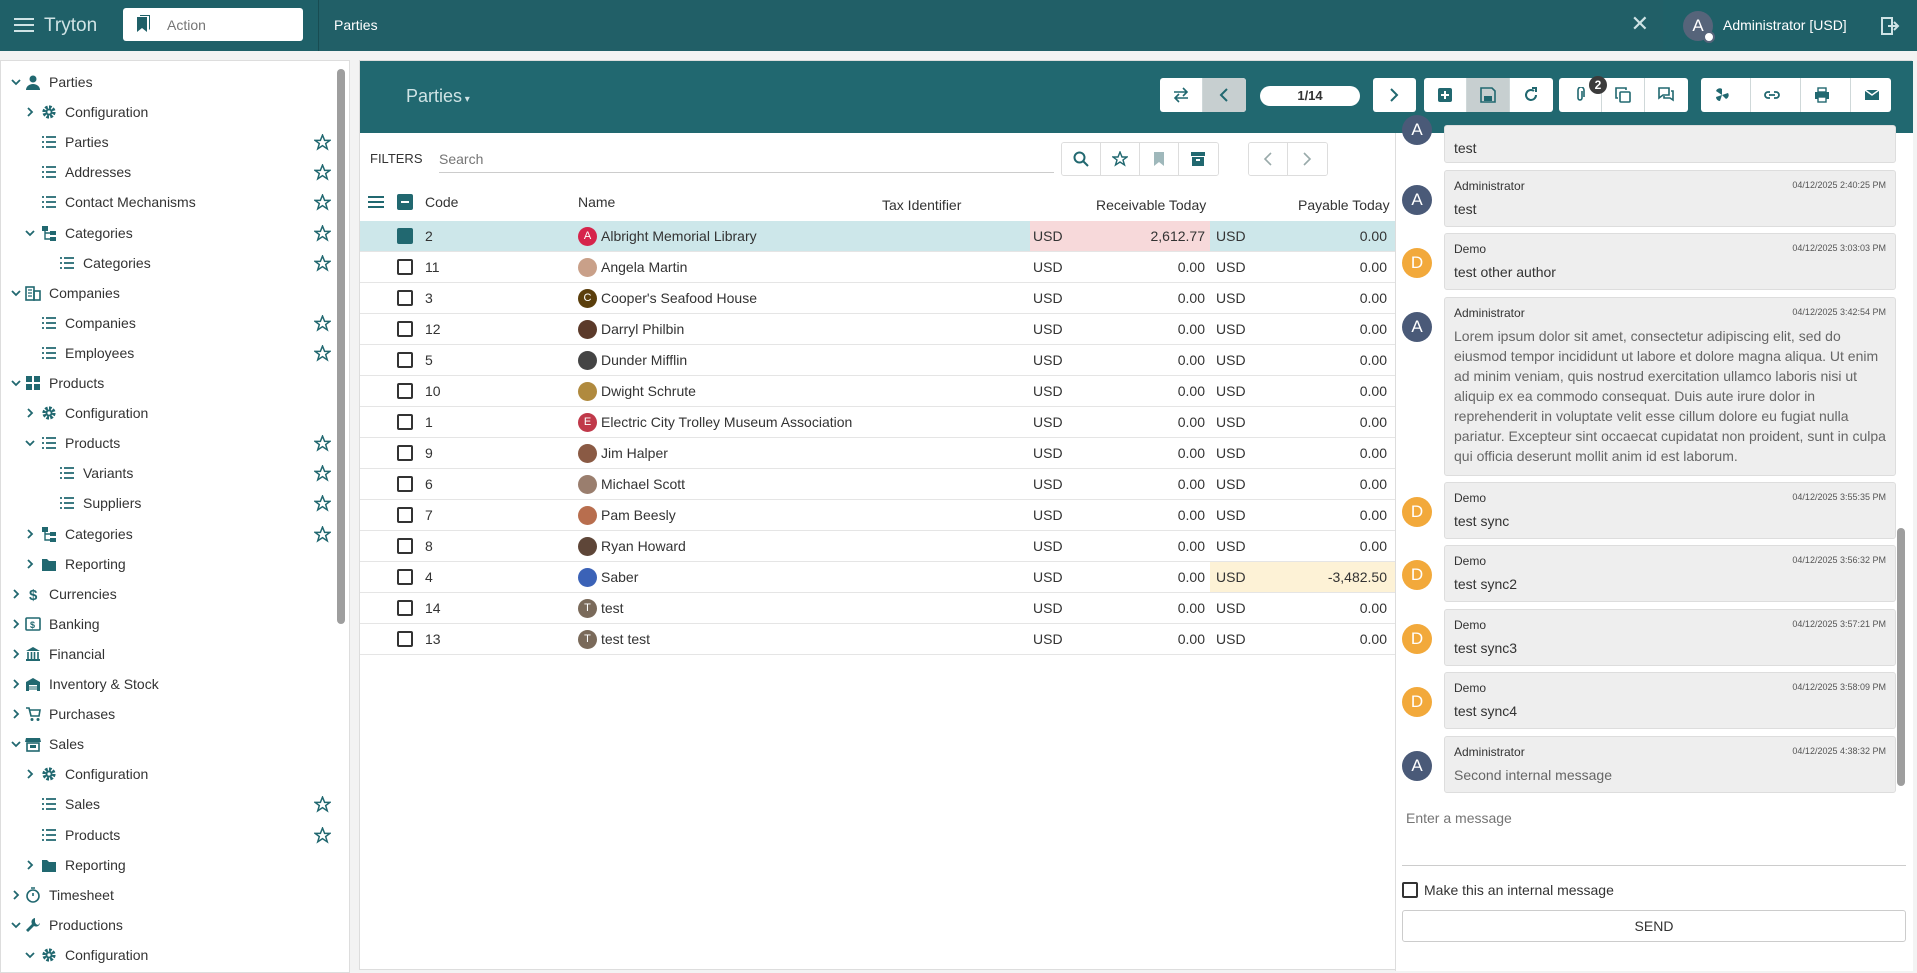  I want to click on bookmark-filter-button, so click(1120, 159).